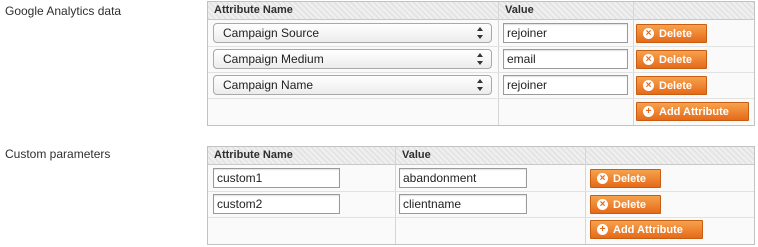 This screenshot has width=758, height=247. I want to click on ga-row2-value-input: email, so click(565, 59).